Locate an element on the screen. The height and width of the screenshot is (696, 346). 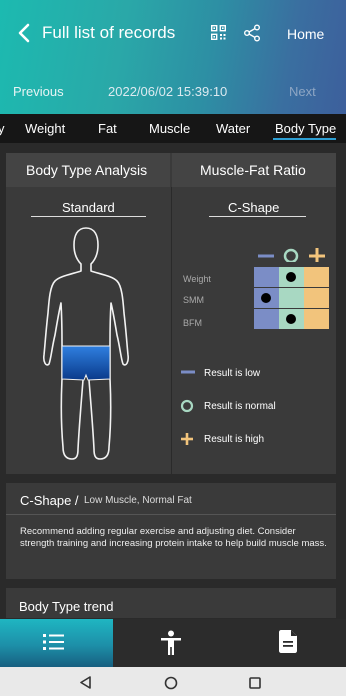
body-silhouette-icon is located at coordinates (86, 343).